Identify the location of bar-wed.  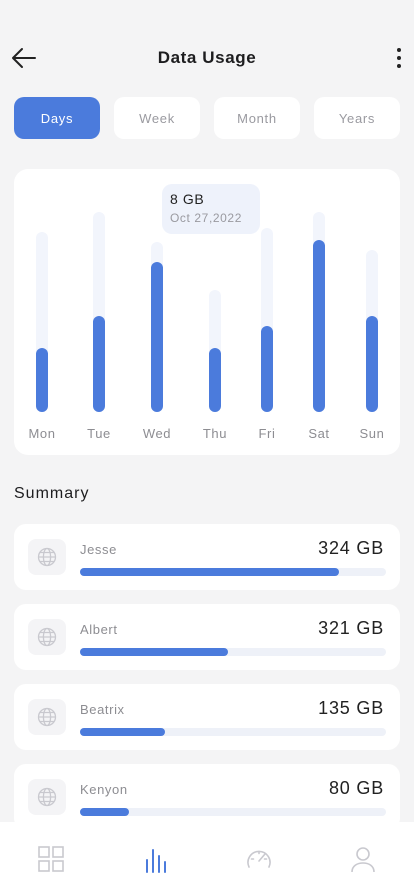
(157, 337).